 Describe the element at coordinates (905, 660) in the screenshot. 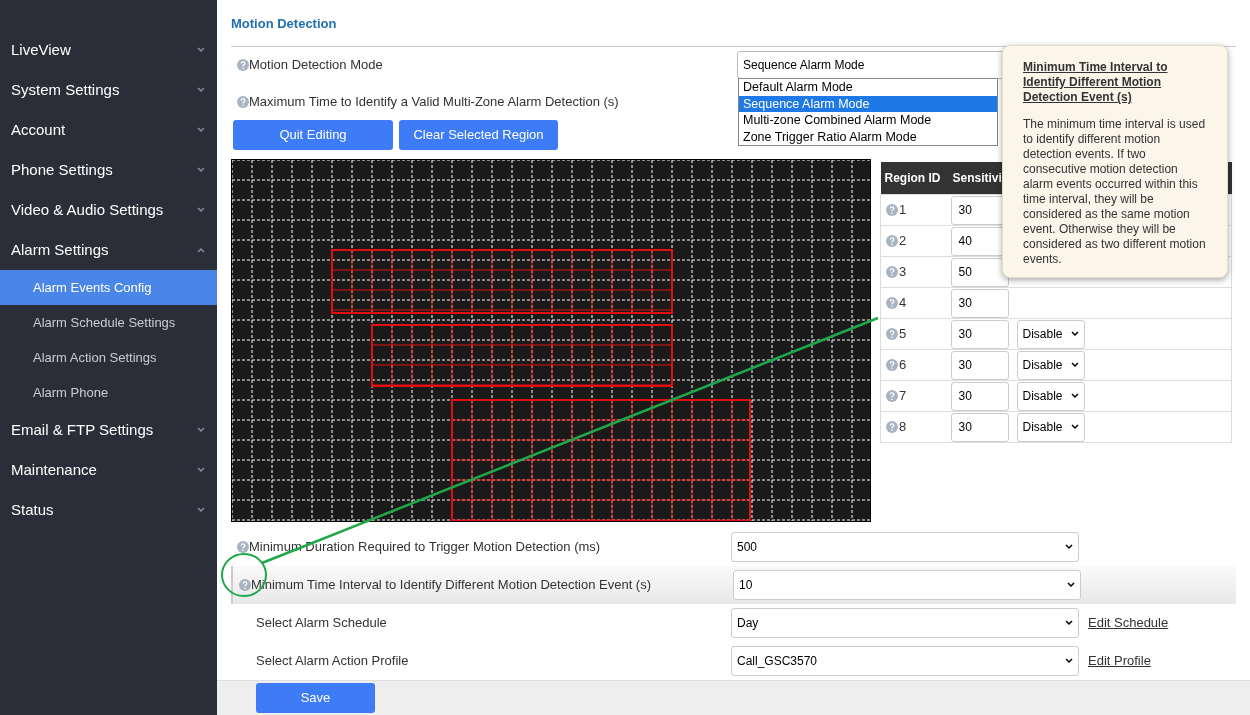

I see `value-select: Call_GSC3570` at that location.